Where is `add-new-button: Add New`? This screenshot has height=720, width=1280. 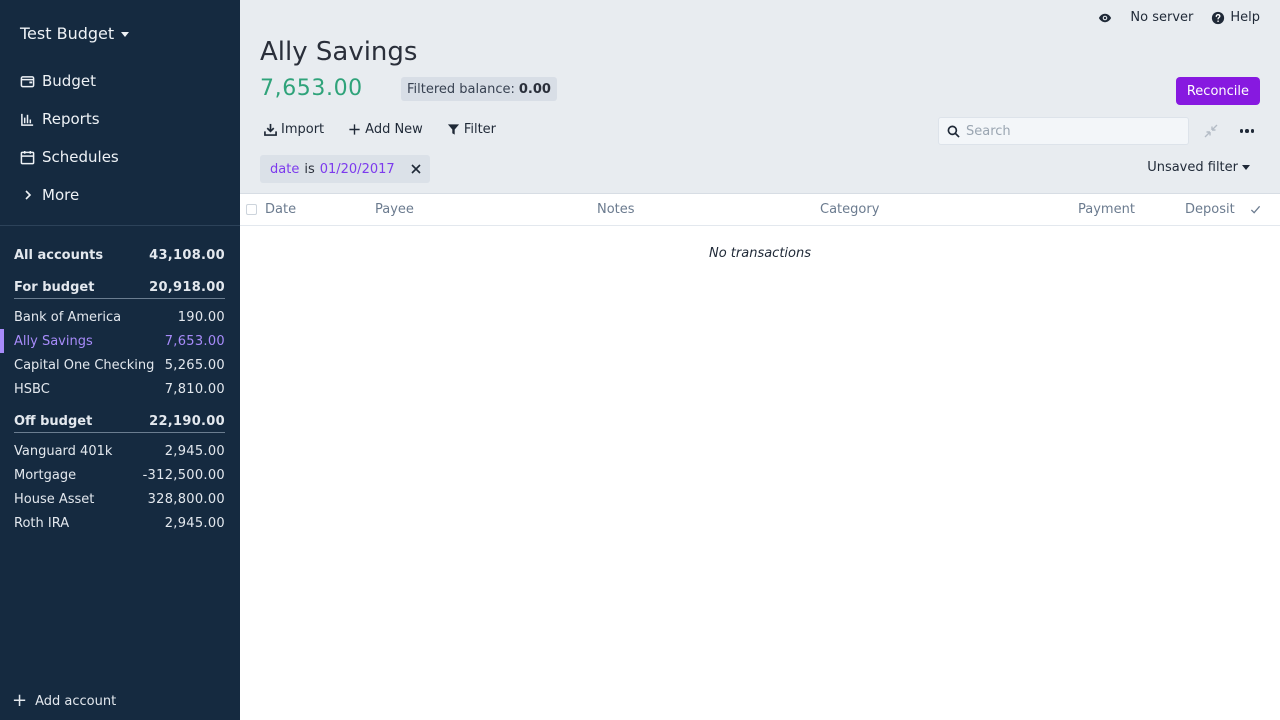 add-new-button: Add New is located at coordinates (385, 129).